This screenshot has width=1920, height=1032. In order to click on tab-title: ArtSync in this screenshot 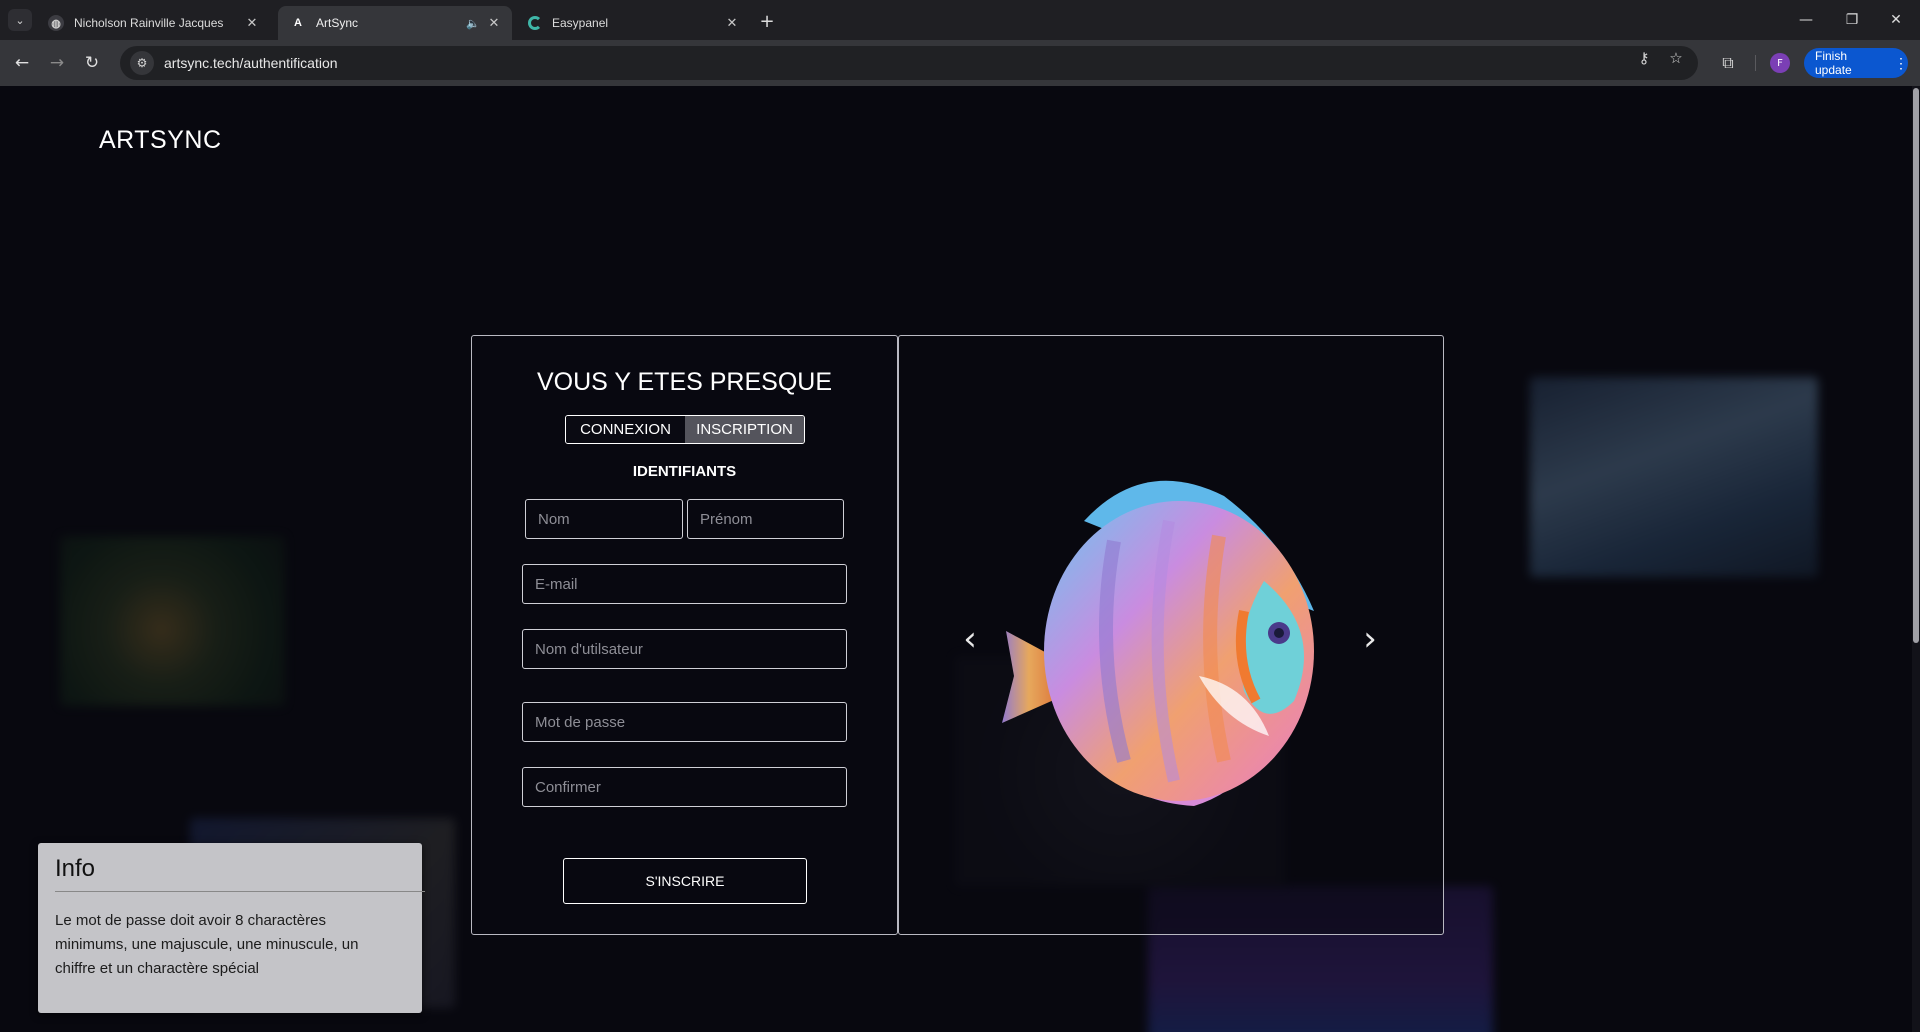, I will do `click(337, 23)`.